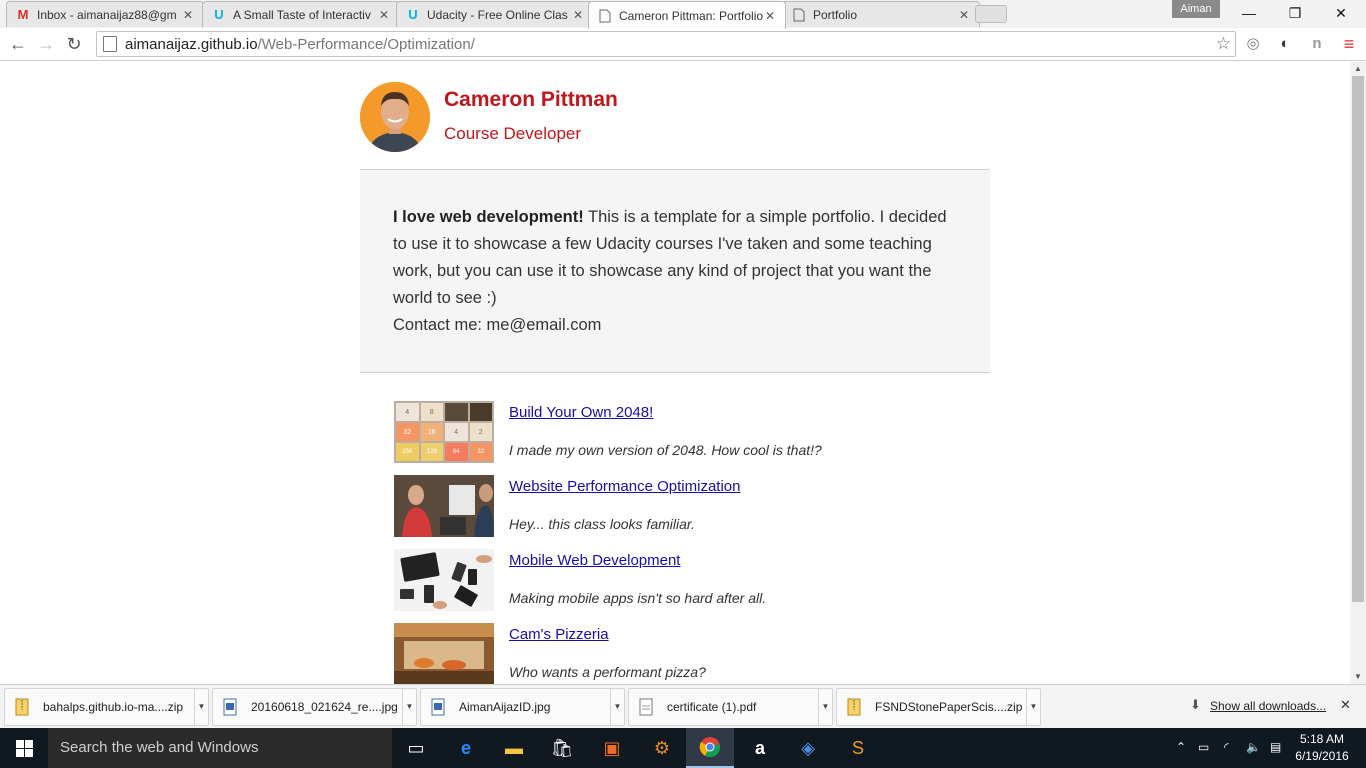 This screenshot has height=768, width=1366. I want to click on download-item: 20160618_021624_re....jpg ▼, so click(314, 707).